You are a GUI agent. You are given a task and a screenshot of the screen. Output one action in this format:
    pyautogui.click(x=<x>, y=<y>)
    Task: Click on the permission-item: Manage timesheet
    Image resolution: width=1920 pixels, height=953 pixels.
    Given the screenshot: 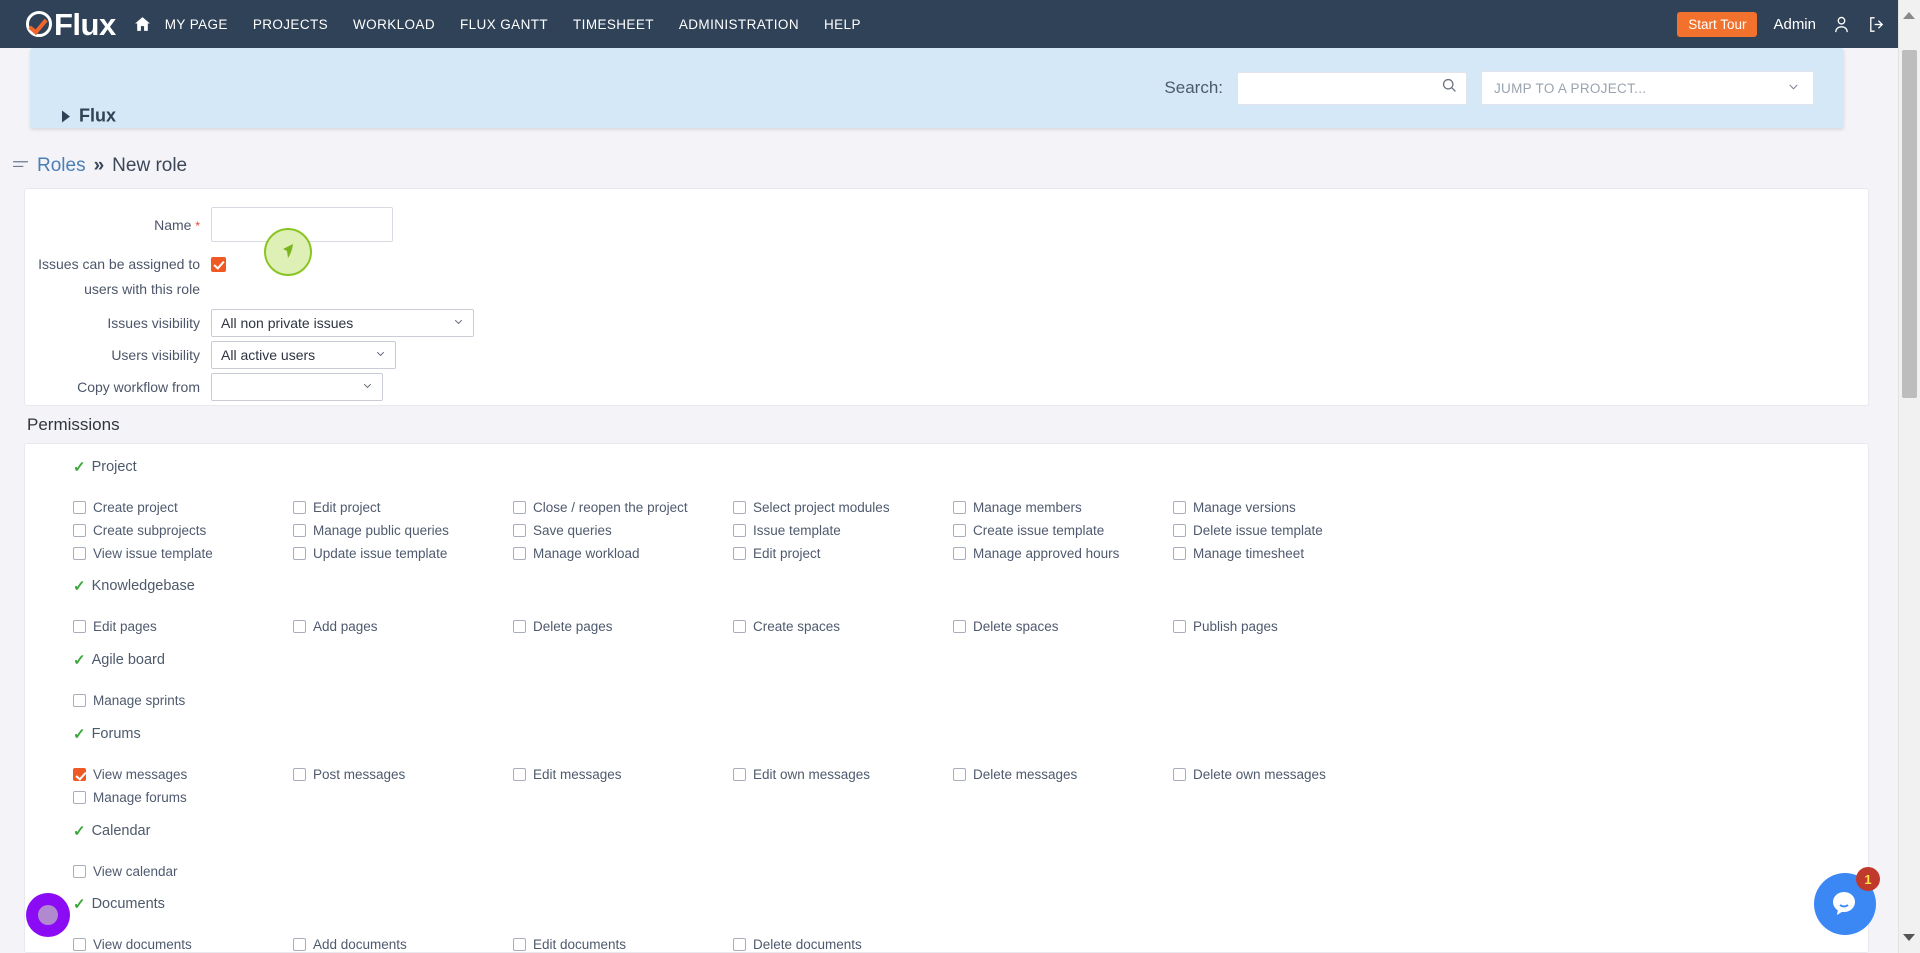 What is the action you would take?
    pyautogui.click(x=1283, y=553)
    